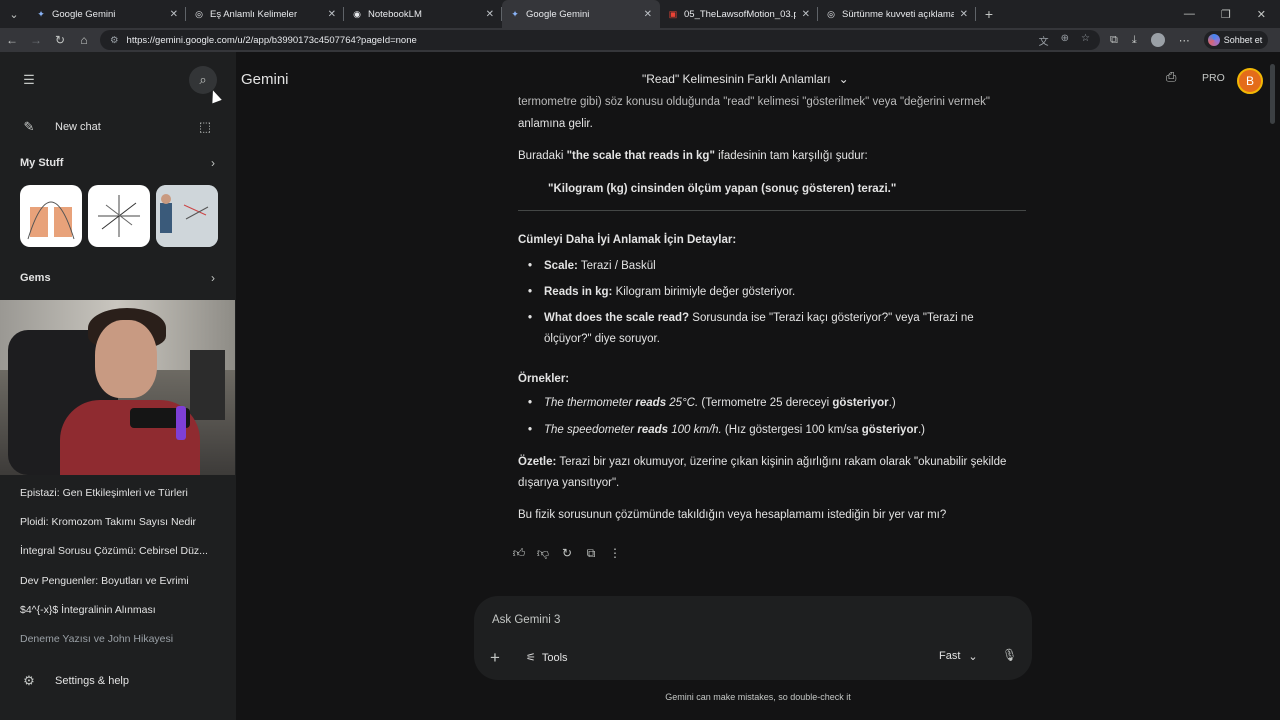 The height and width of the screenshot is (720, 1280). I want to click on microphone-light, so click(181, 423).